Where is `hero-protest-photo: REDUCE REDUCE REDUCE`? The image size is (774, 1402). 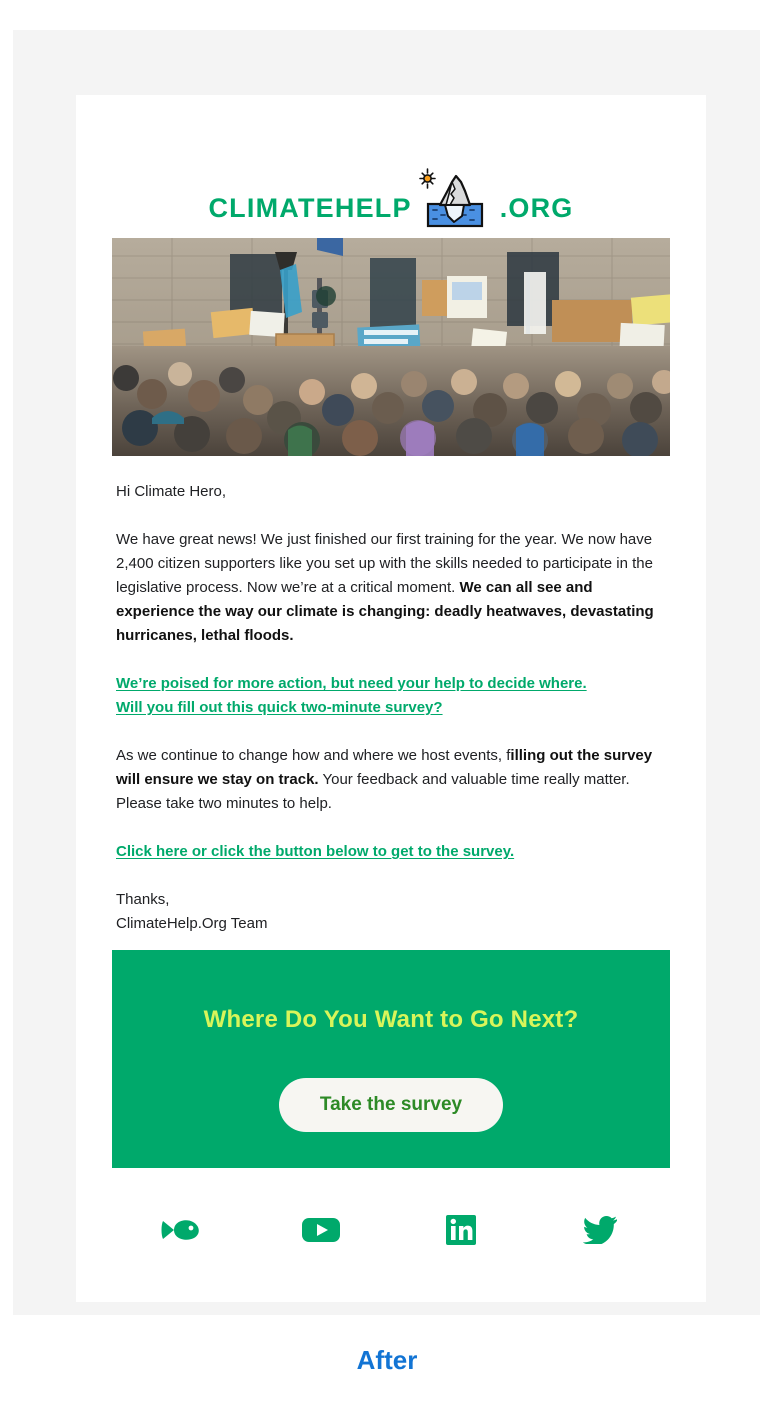
hero-protest-photo: REDUCE REDUCE REDUCE is located at coordinates (391, 347).